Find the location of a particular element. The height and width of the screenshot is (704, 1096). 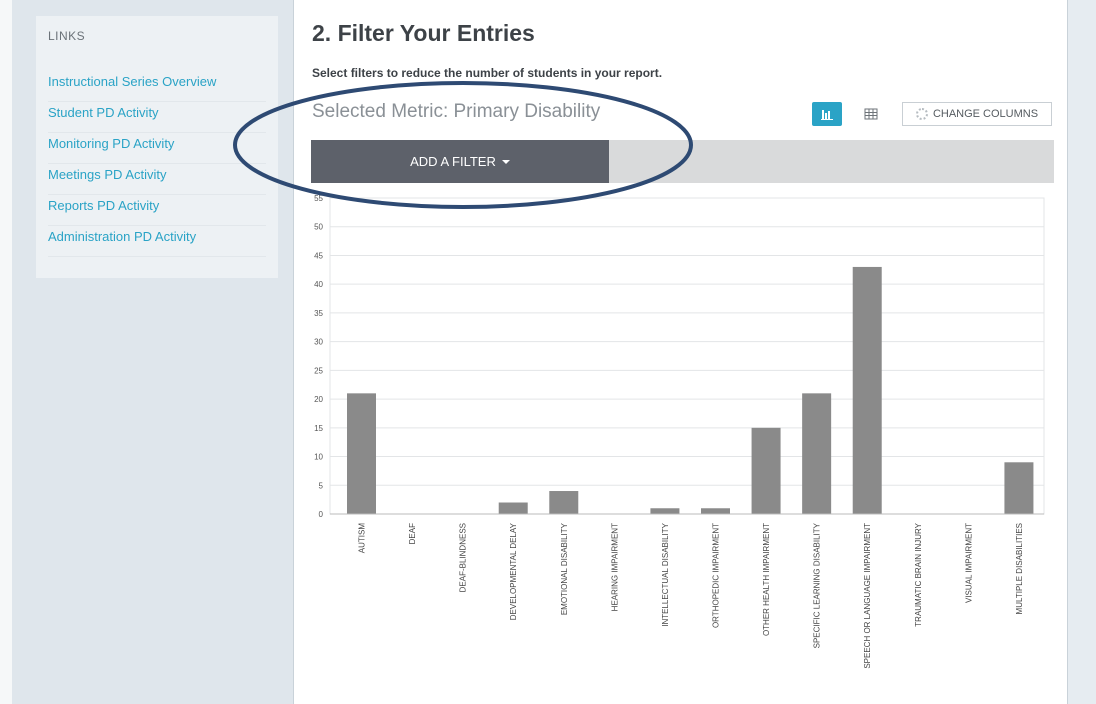

add-filter-button: ADD A FILTER is located at coordinates (460, 161).